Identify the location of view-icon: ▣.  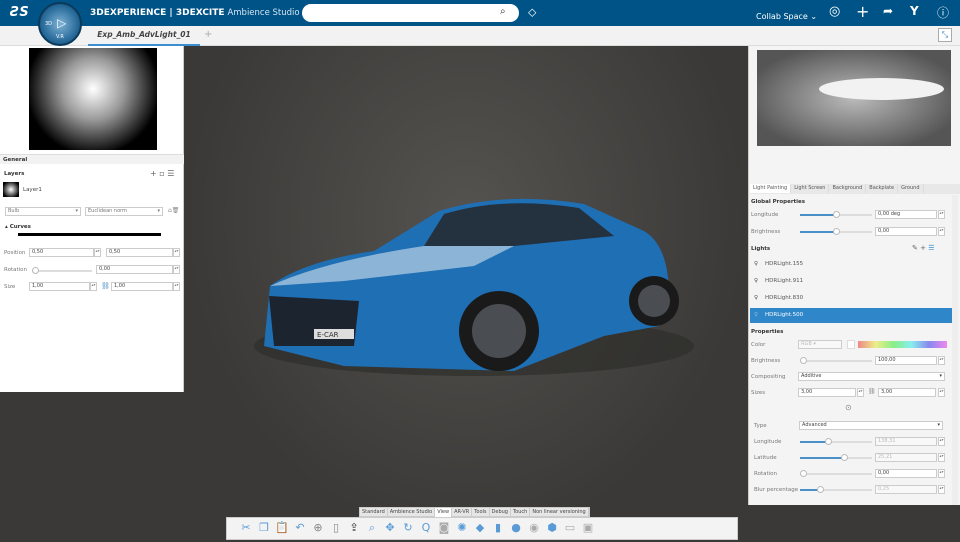
(588, 528).